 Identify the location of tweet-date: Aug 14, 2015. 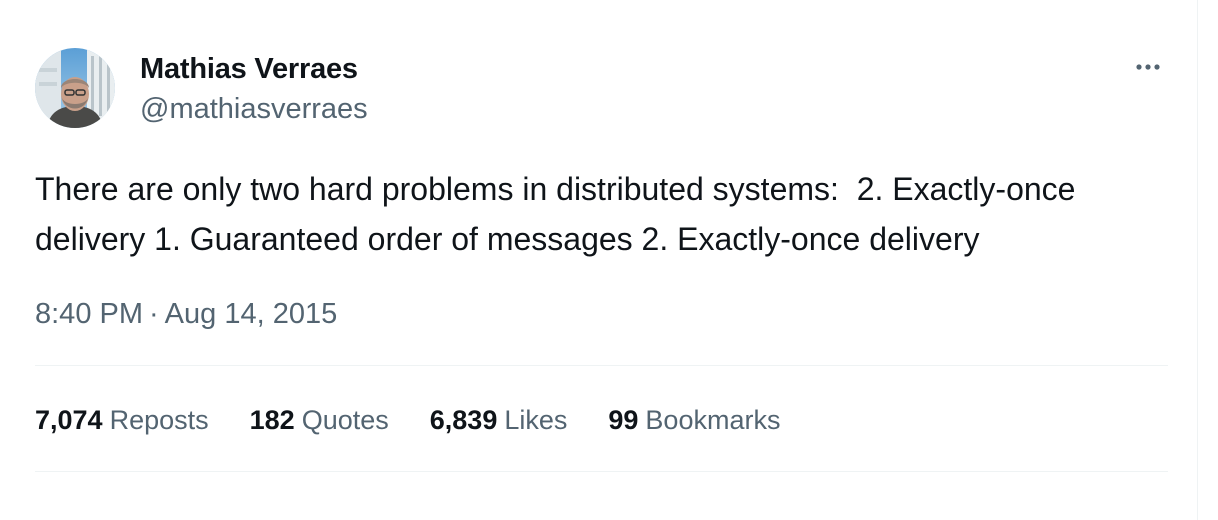
(251, 314).